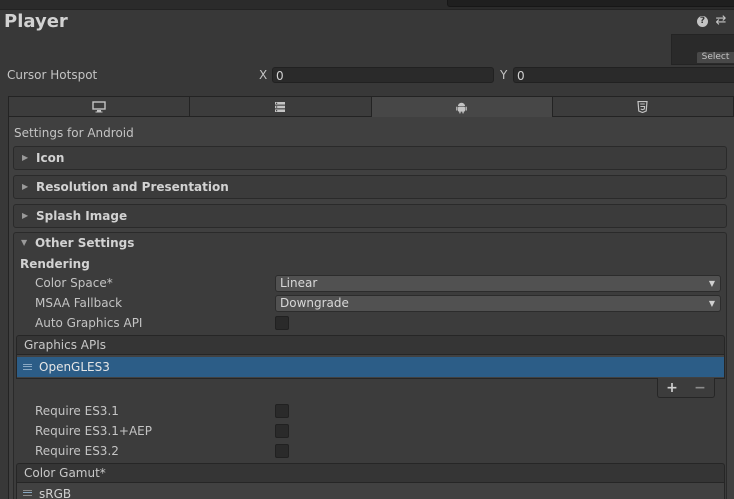 This screenshot has height=499, width=734. I want to click on require-es32-label: Require ES3.2, so click(77, 451).